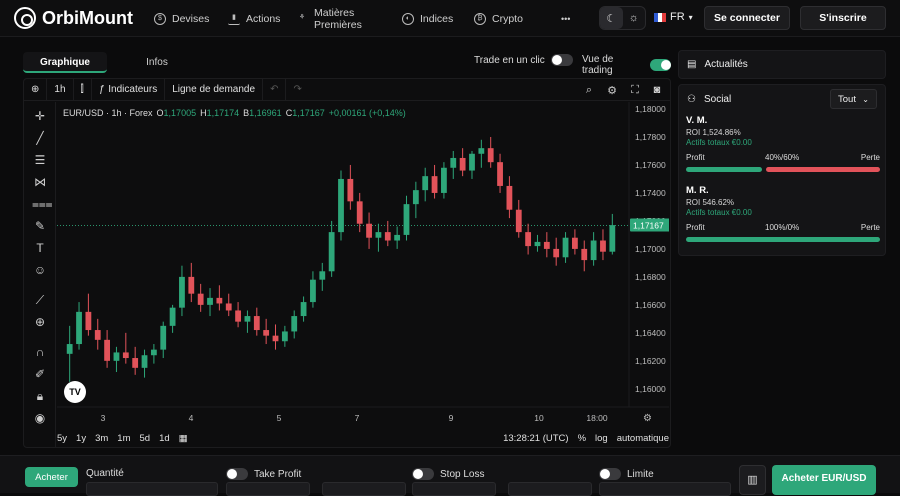 The image size is (900, 496). What do you see at coordinates (42, 204) in the screenshot?
I see `fib-retracement-icon: ⩶` at bounding box center [42, 204].